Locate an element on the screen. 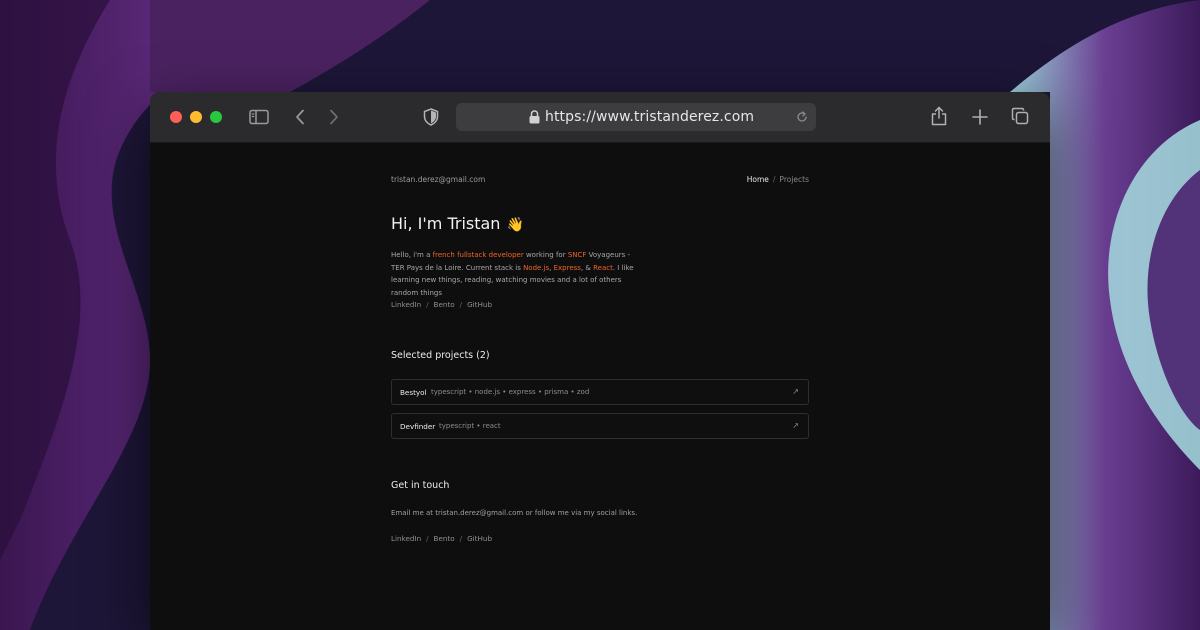 This screenshot has width=1200, height=630. project-name: Devfinder is located at coordinates (418, 426).